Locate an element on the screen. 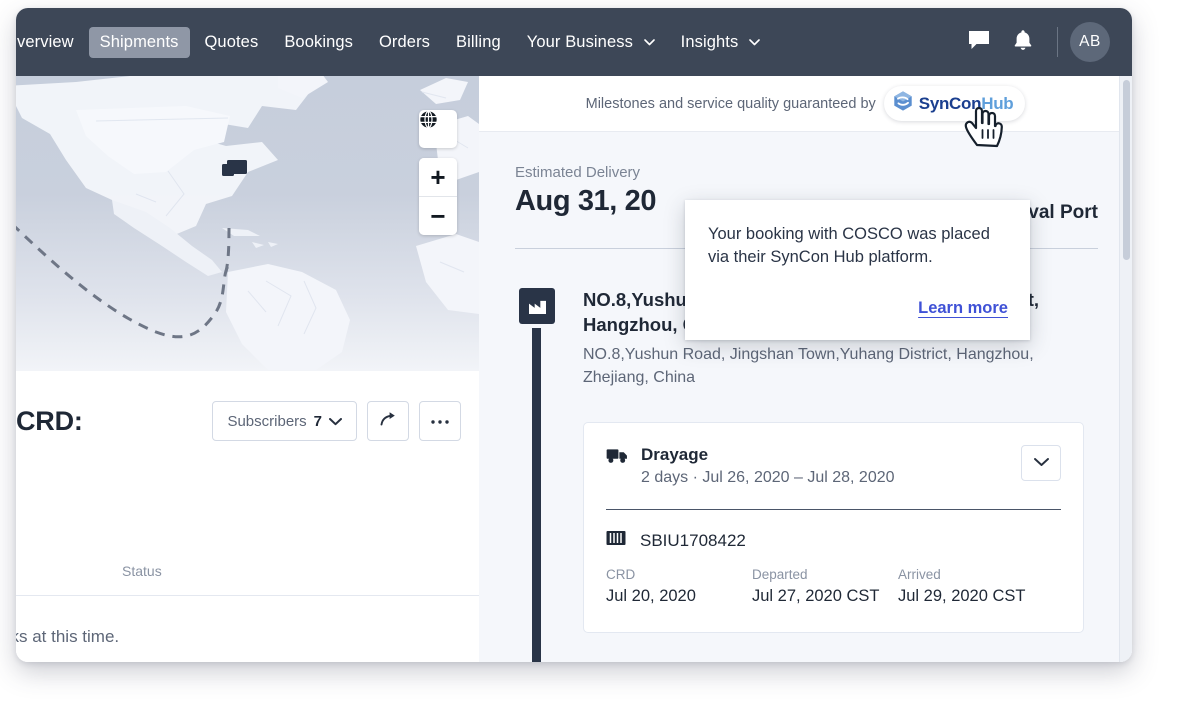  subscribers-label: Subscribers is located at coordinates (267, 421).